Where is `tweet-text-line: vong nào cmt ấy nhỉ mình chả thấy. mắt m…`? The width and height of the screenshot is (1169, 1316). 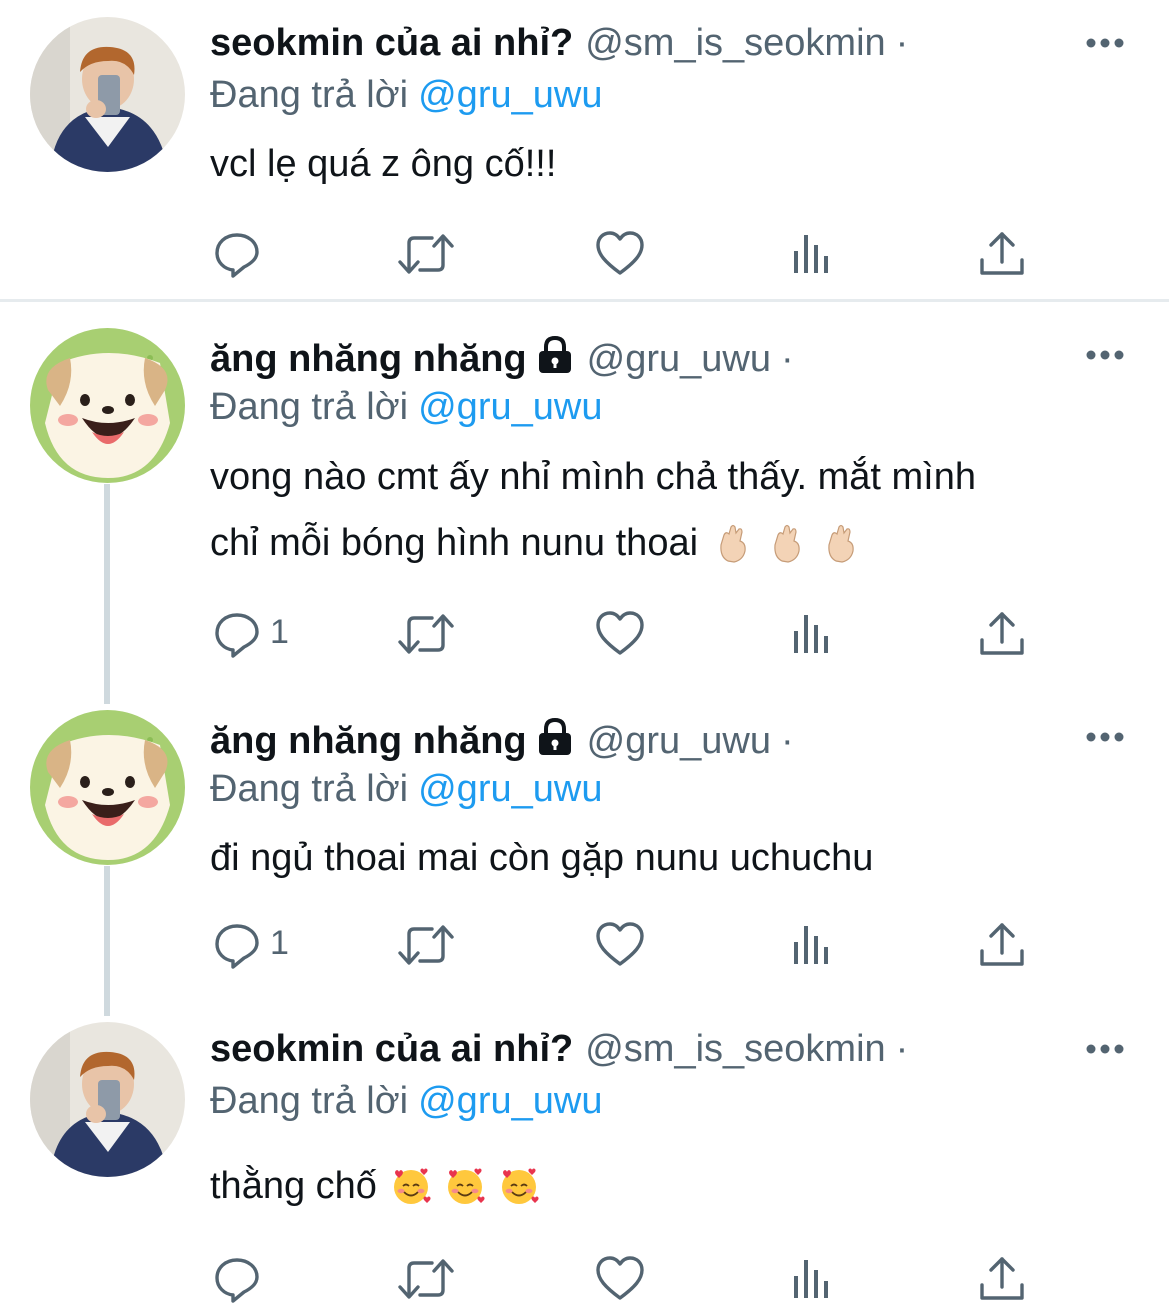
tweet-text-line: vong nào cmt ấy nhỉ mình chả thấy. mắt m… is located at coordinates (593, 477).